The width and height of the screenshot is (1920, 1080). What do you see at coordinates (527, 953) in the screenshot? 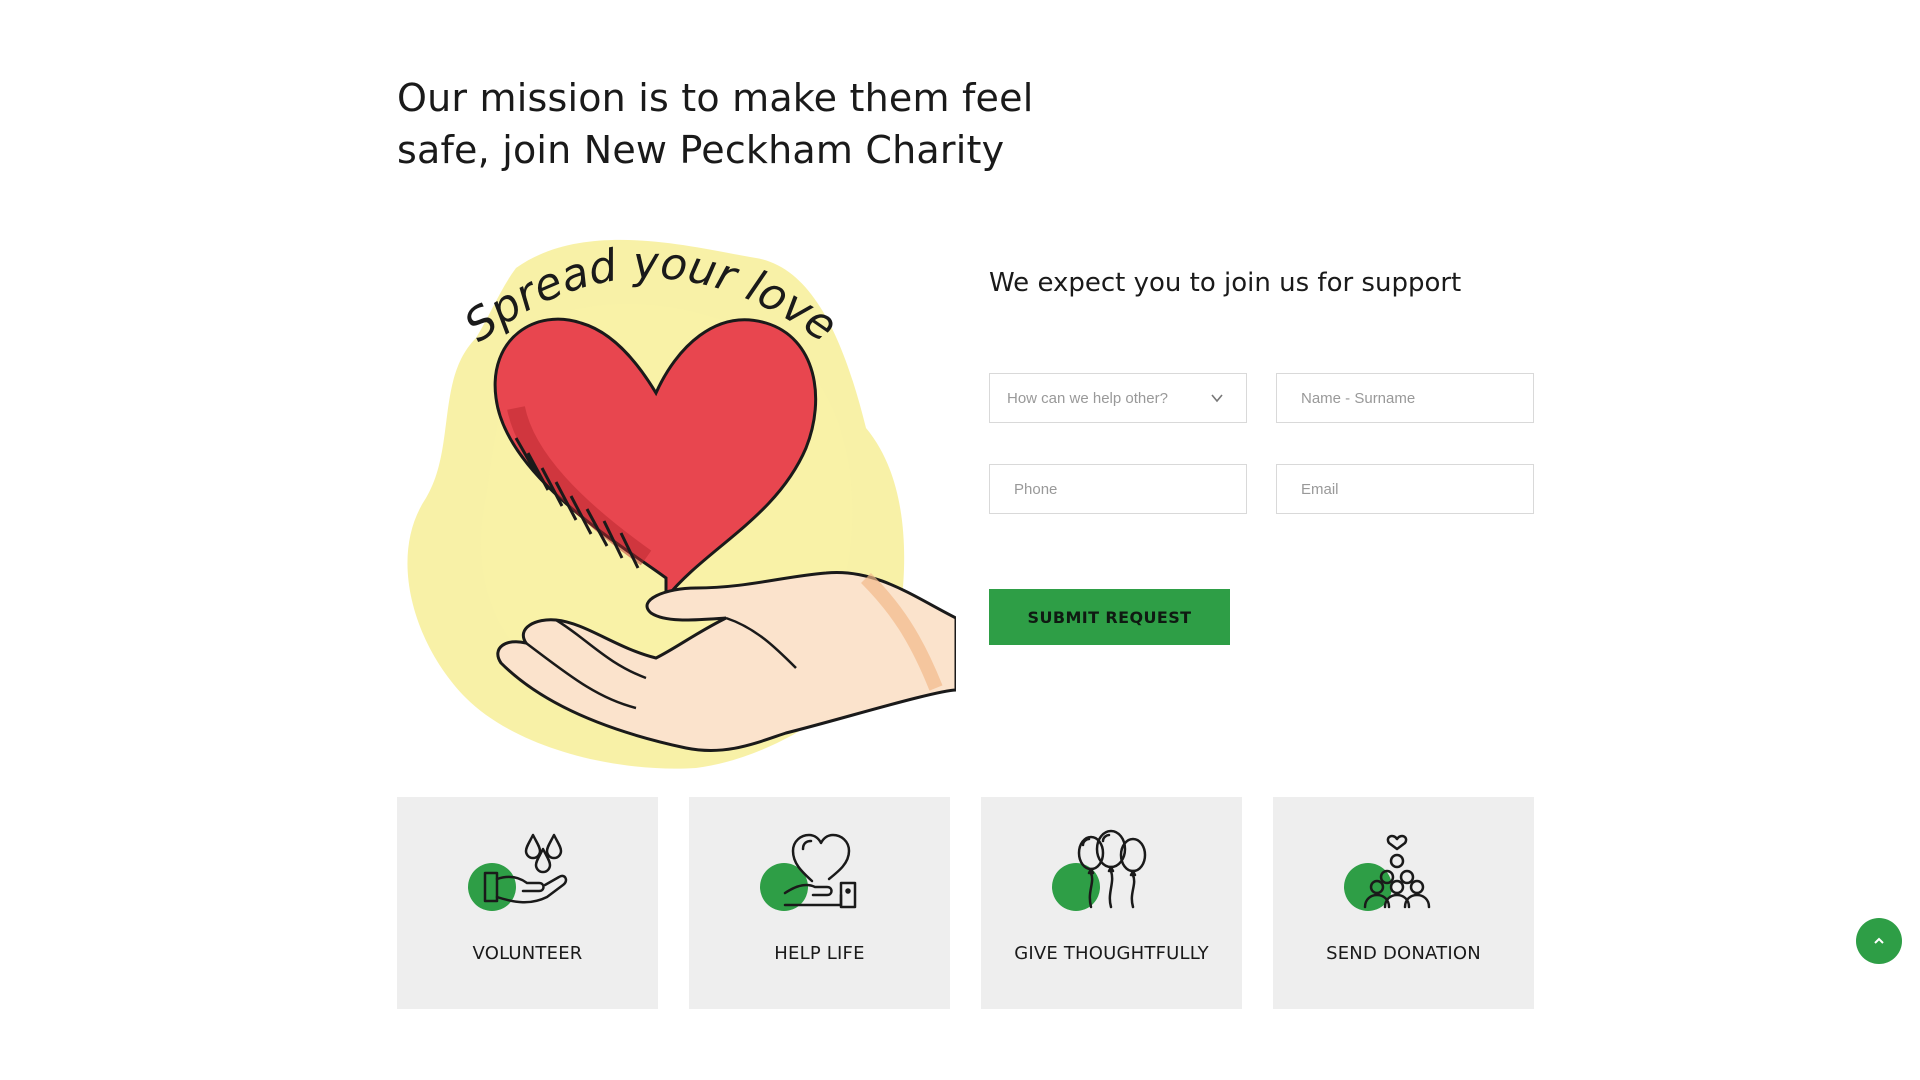
I see `card-label: VOLUNTEER` at bounding box center [527, 953].